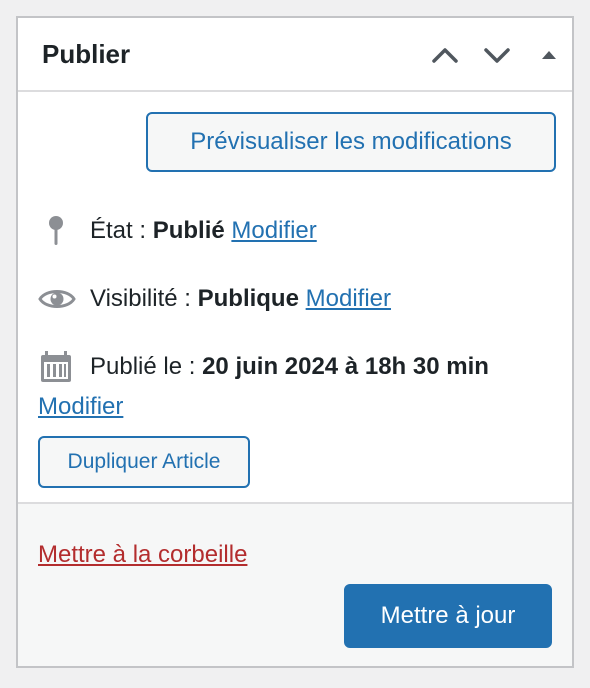 This screenshot has height=688, width=590. I want to click on edit-date-link: Modifier, so click(80, 406).